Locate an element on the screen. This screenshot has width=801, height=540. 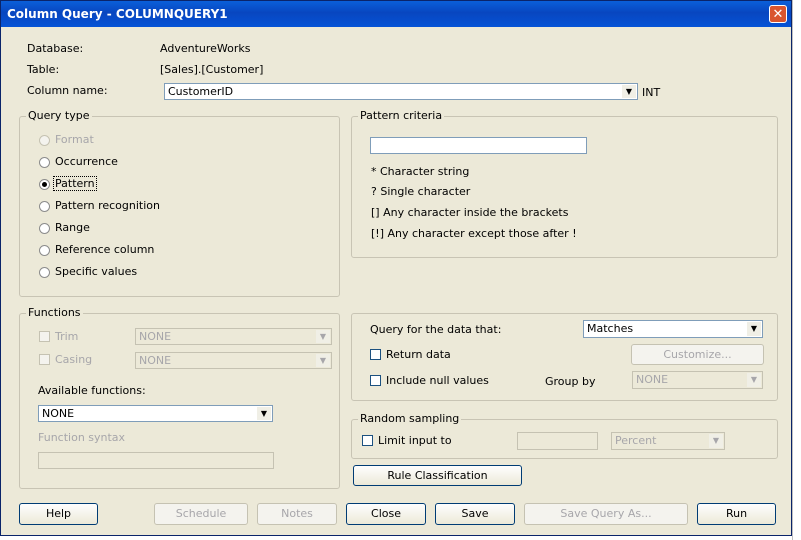
title-bar: Column Query - COLUMNQUERY1 ✕ is located at coordinates (396, 14).